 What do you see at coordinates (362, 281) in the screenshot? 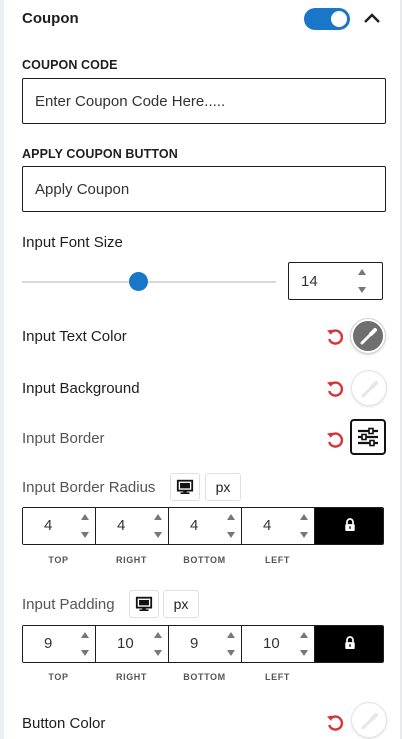
I see `font-size-spinner` at bounding box center [362, 281].